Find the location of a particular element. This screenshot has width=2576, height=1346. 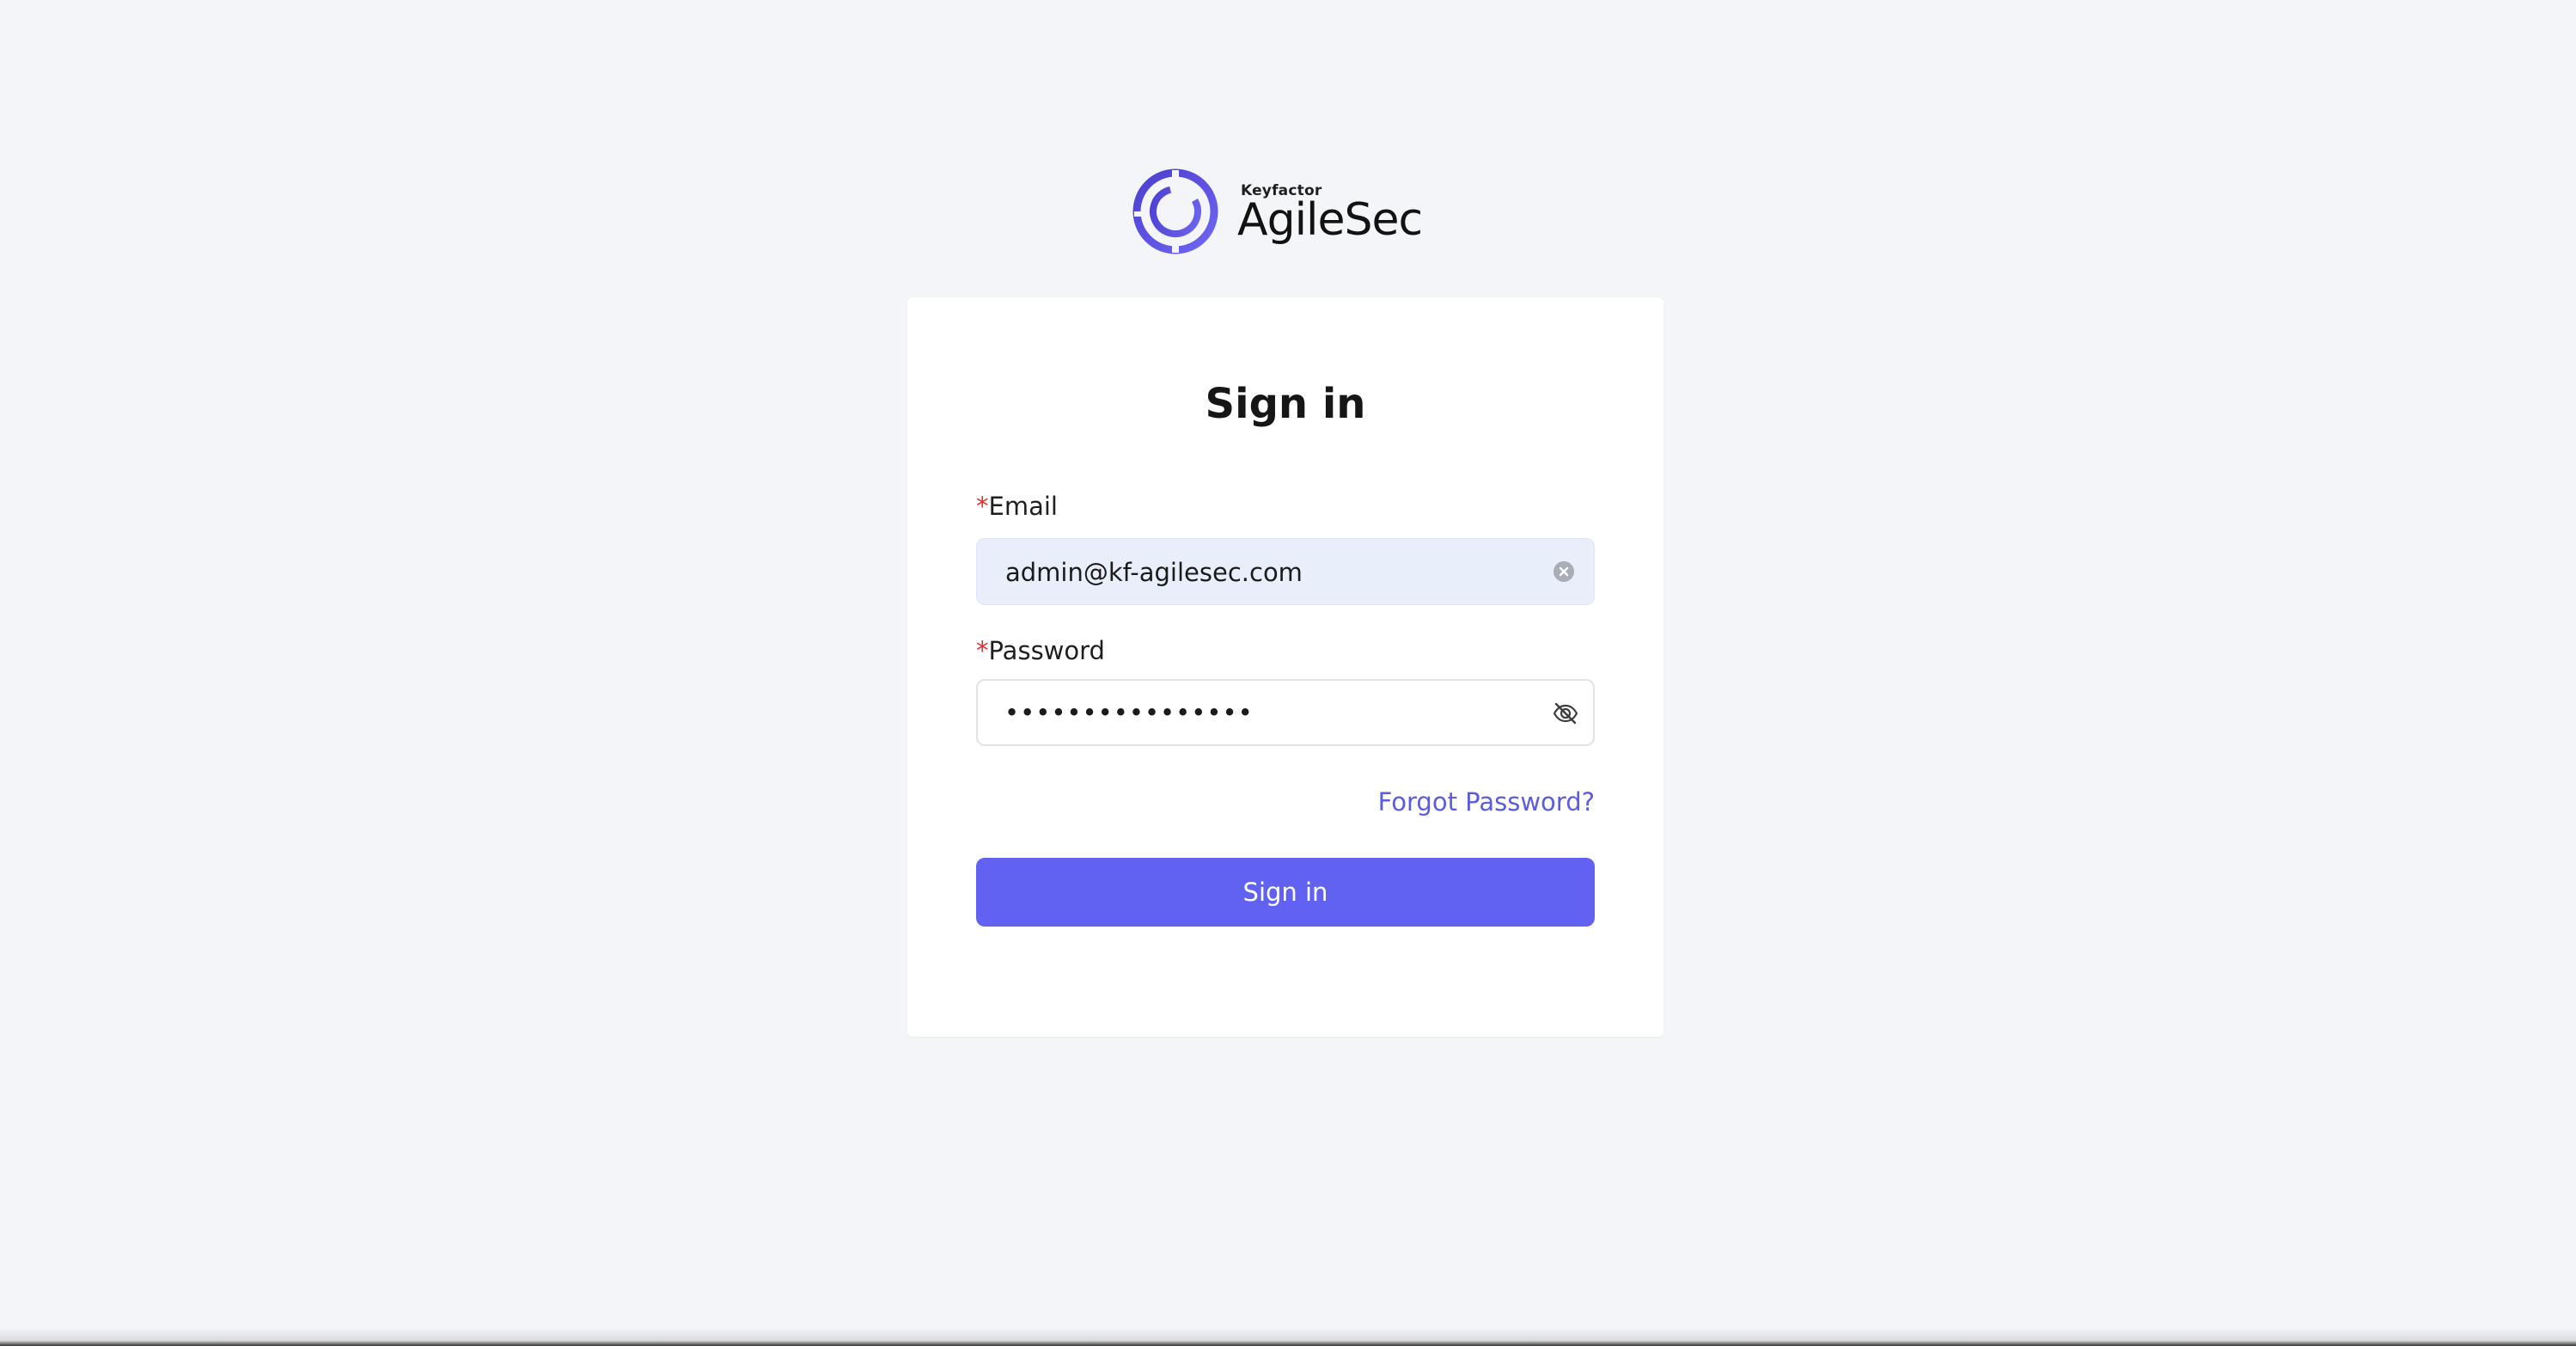

password-field: •••••••••••••••• is located at coordinates (1285, 712).